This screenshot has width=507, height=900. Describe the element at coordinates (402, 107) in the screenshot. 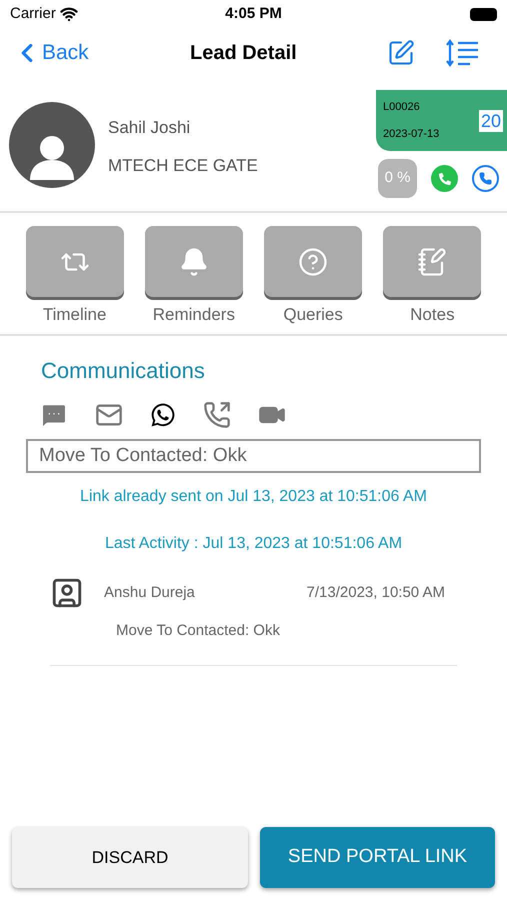

I see `lead-code: L00026` at that location.